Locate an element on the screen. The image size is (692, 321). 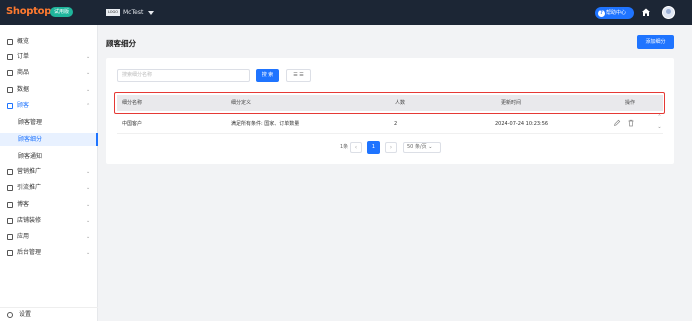
sidebar-item-settings: 设置 is located at coordinates (49, 314).